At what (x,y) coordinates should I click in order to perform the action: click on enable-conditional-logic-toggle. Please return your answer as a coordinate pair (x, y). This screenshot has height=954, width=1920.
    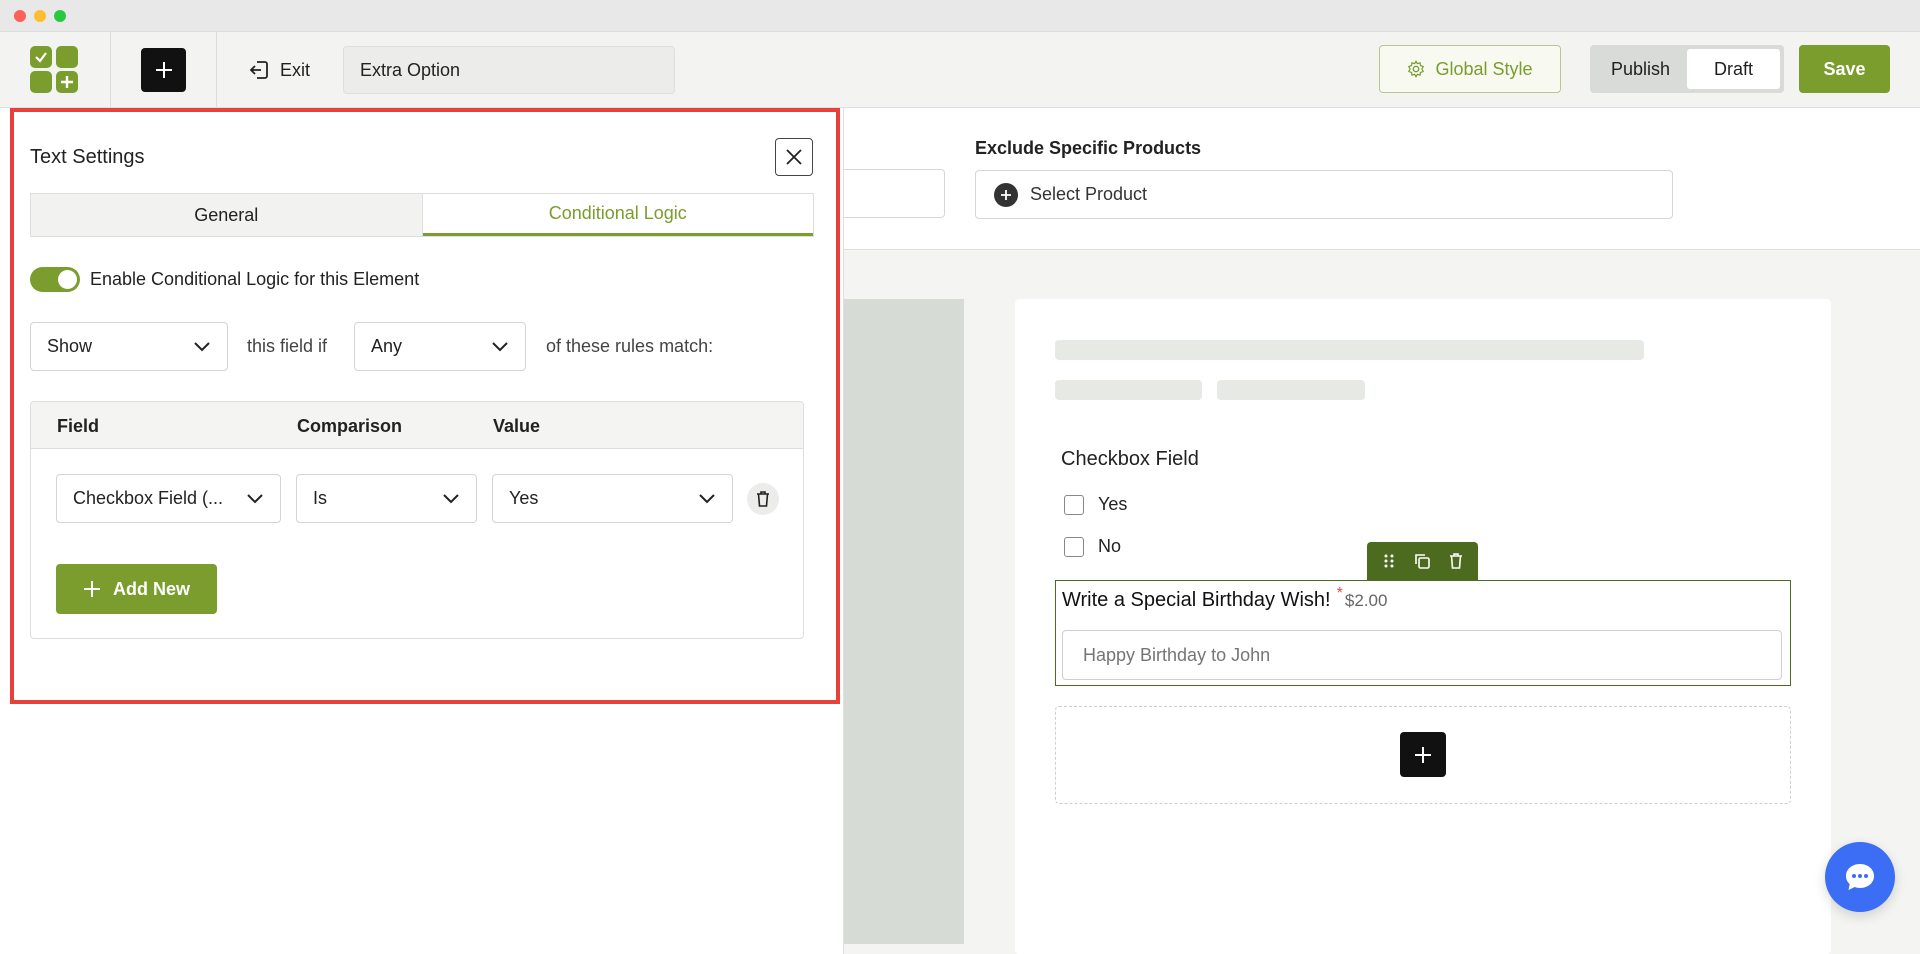
    Looking at the image, I should click on (55, 279).